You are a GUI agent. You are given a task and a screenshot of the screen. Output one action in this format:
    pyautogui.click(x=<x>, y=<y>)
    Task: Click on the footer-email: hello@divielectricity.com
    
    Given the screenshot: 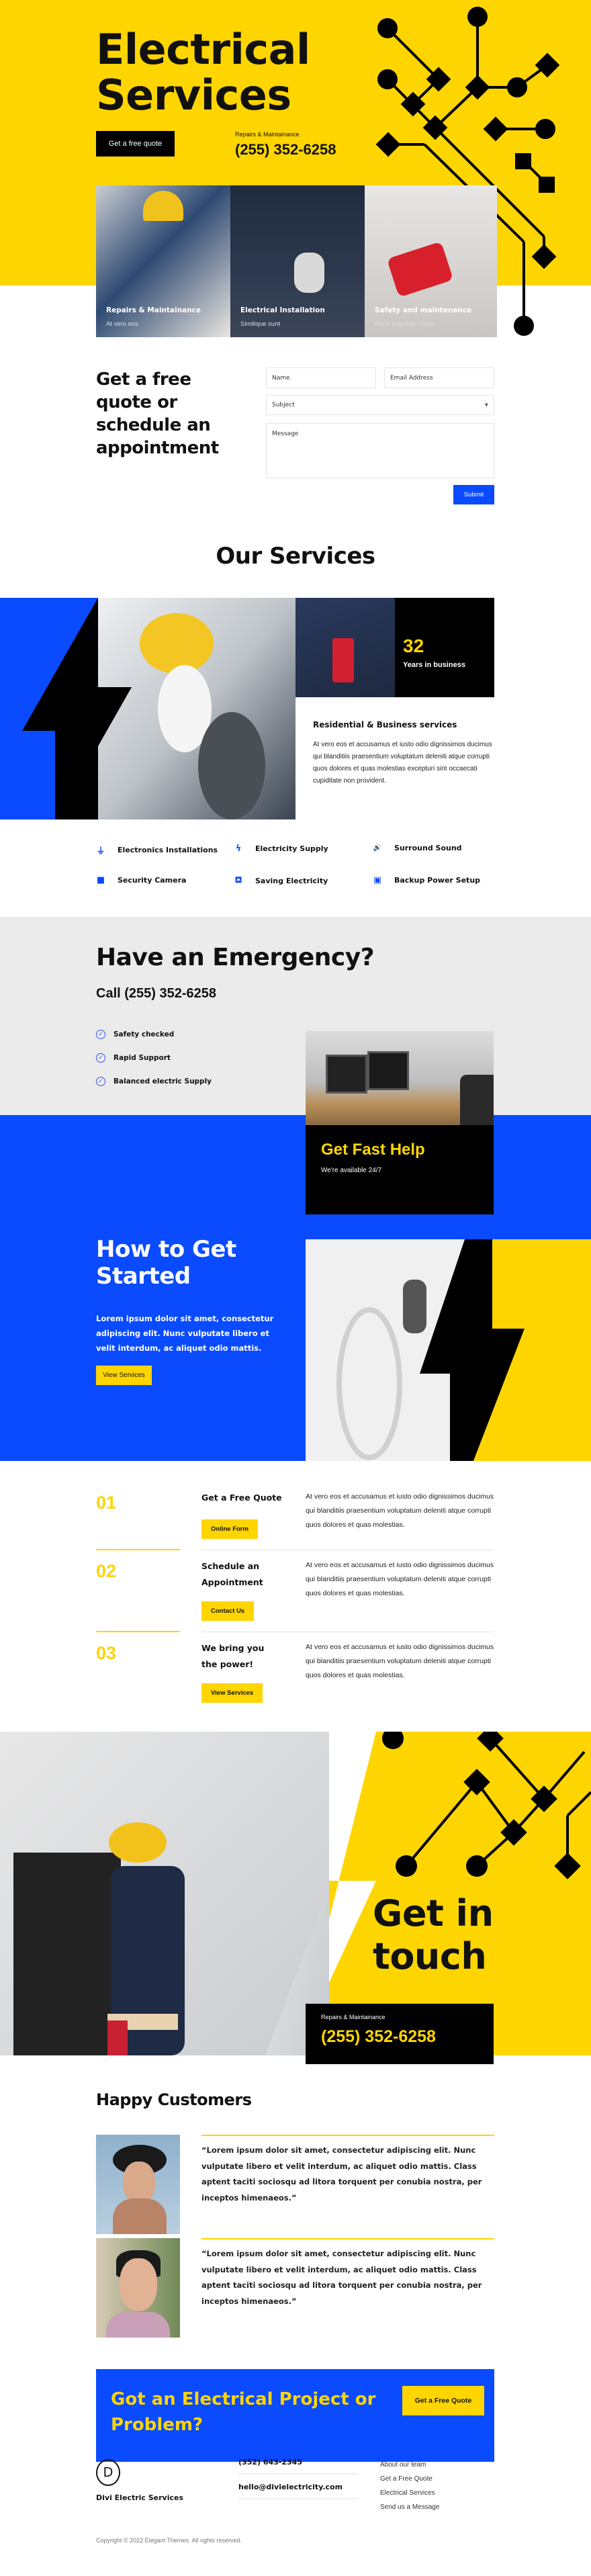 What is the action you would take?
    pyautogui.click(x=298, y=2491)
    